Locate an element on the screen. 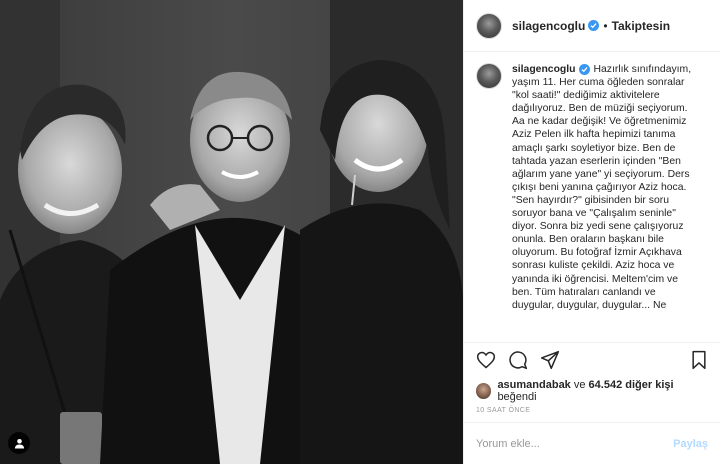 This screenshot has width=720, height=464. caption-author-avatar is located at coordinates (489, 76).